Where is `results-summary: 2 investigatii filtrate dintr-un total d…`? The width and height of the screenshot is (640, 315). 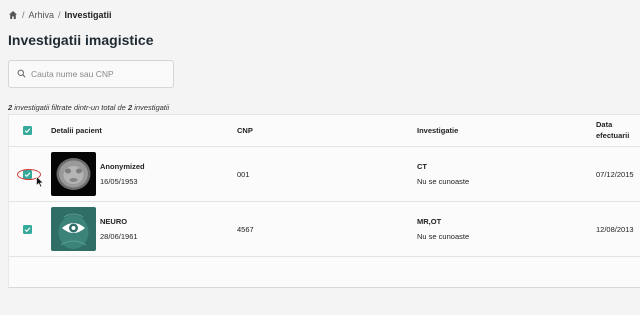
results-summary: 2 investigatii filtrate dintr-un total d… is located at coordinates (88, 107).